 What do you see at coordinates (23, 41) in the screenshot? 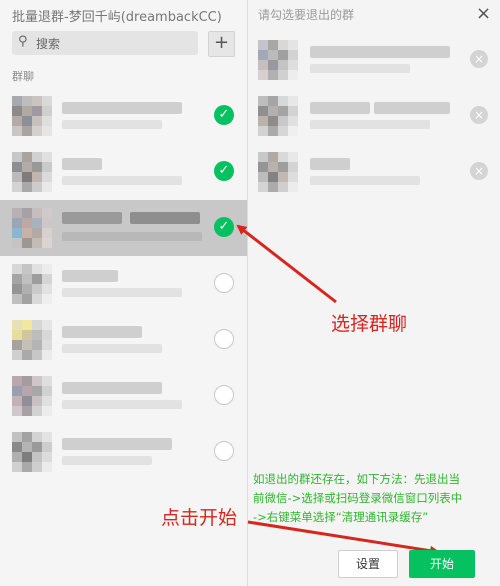
I see `search-icon: ⚲` at bounding box center [23, 41].